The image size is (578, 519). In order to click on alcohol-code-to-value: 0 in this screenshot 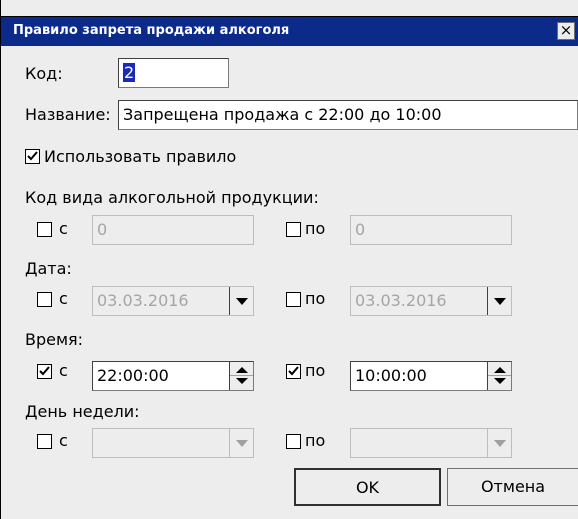, I will do `click(360, 229)`.